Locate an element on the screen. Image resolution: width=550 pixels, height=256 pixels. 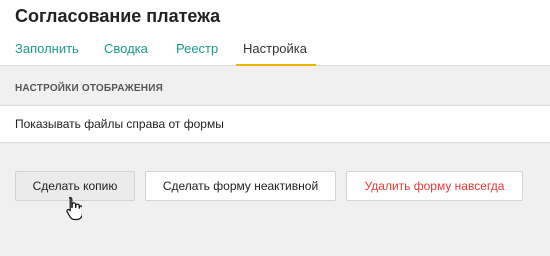
hand-pointer-icon is located at coordinates (74, 208).